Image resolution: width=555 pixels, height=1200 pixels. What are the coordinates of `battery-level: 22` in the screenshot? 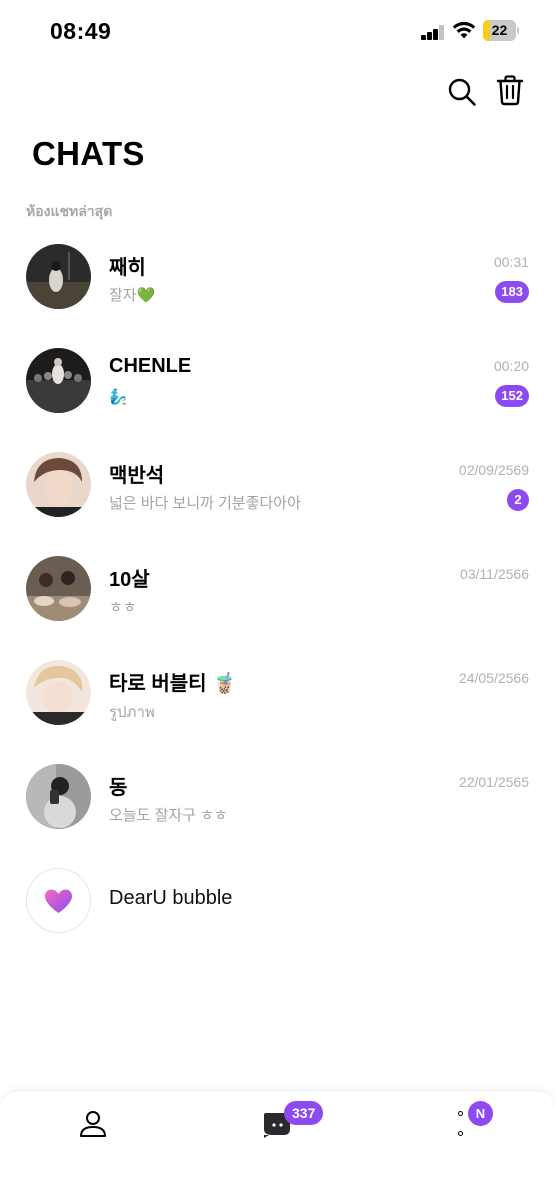 It's located at (499, 30).